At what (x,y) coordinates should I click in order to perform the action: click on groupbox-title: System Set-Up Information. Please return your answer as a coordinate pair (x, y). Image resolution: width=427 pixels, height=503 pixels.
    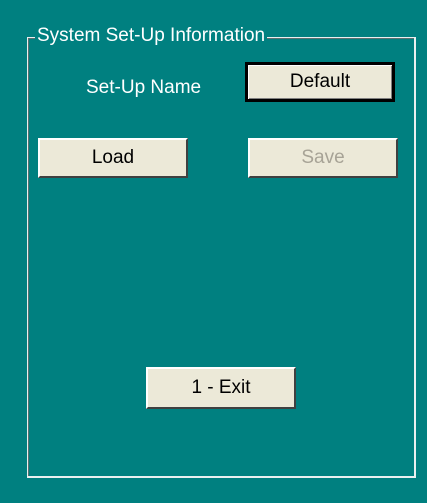
    Looking at the image, I should click on (151, 36).